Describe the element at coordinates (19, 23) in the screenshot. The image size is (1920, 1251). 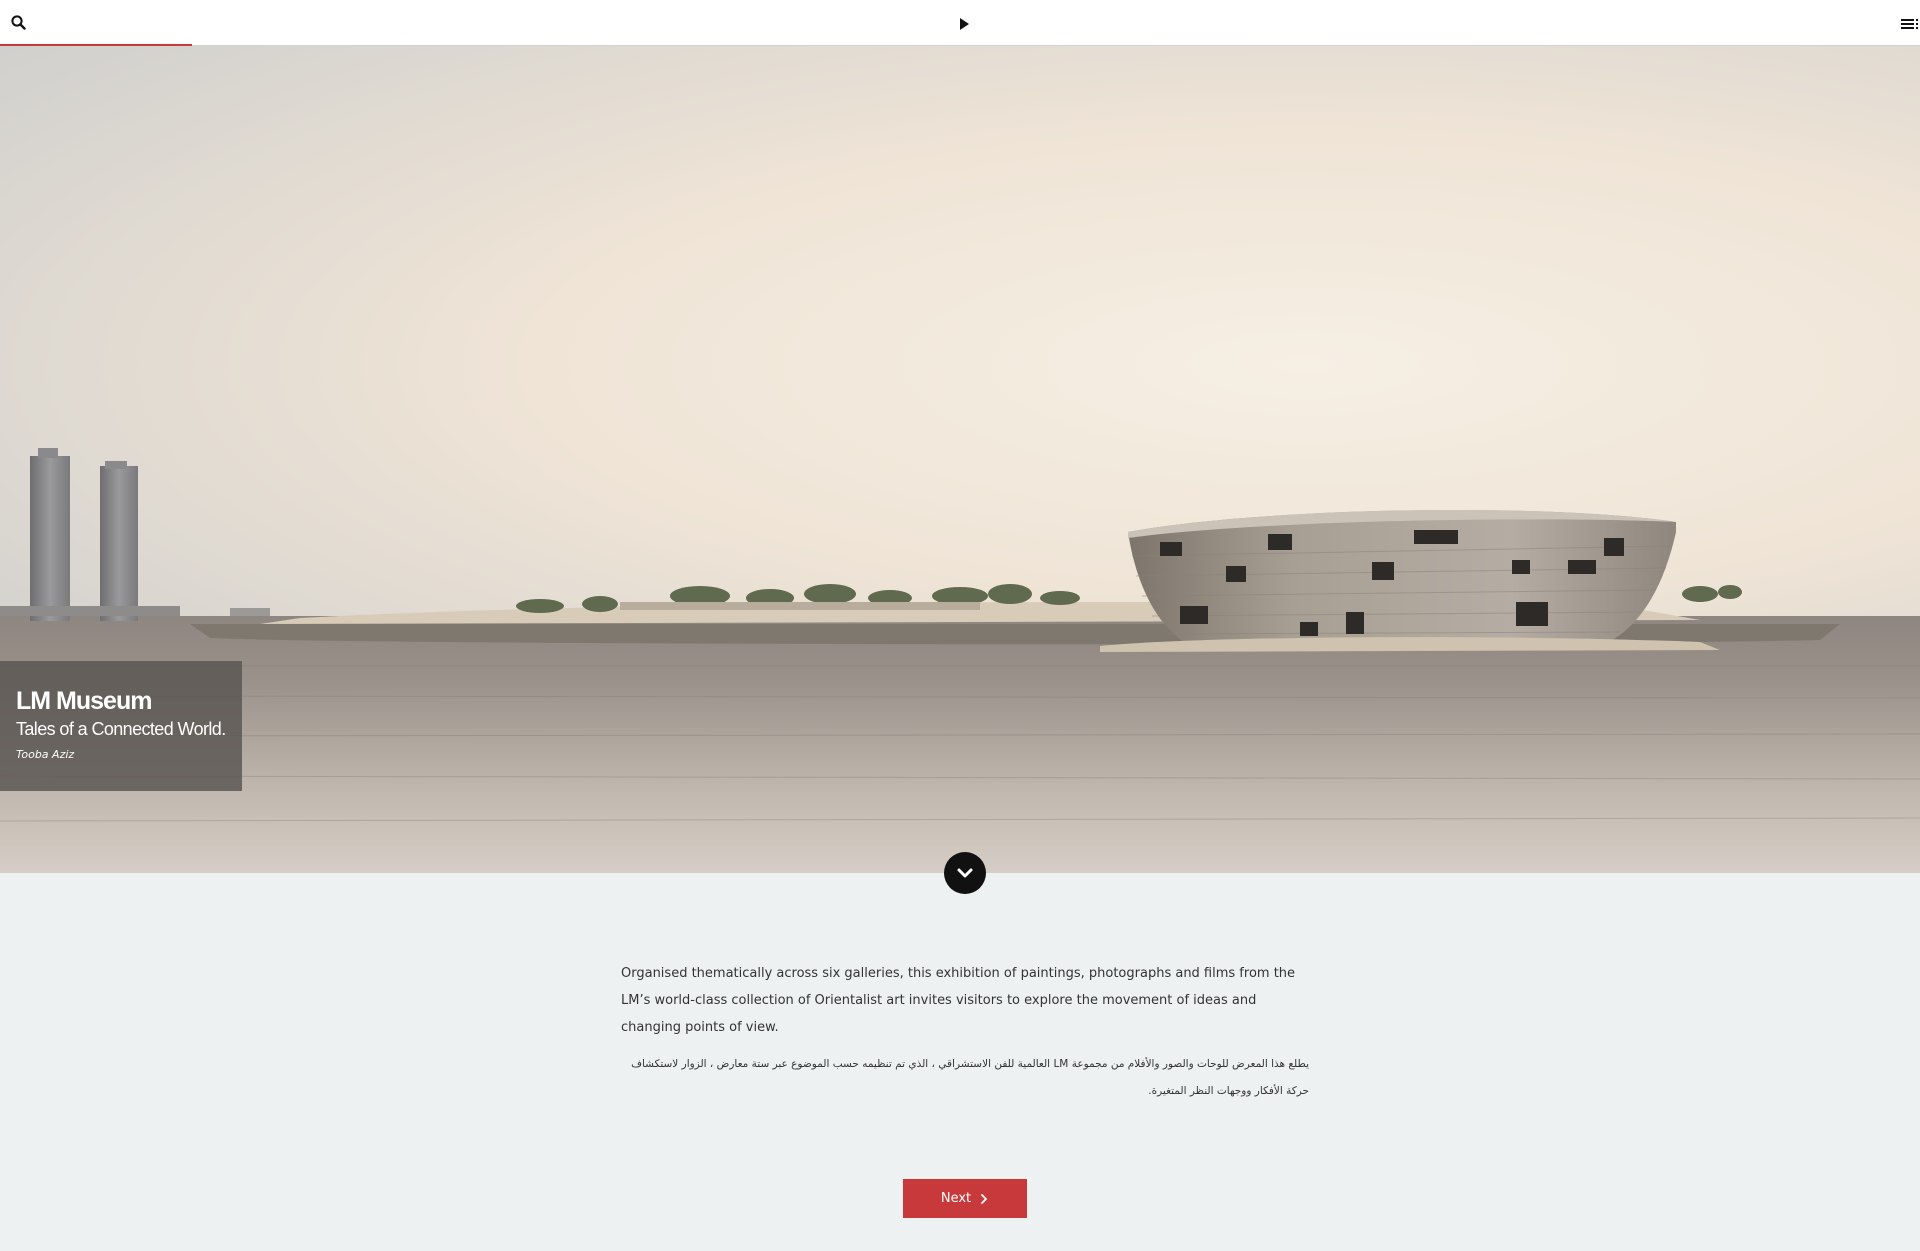
I see `search-icon` at that location.